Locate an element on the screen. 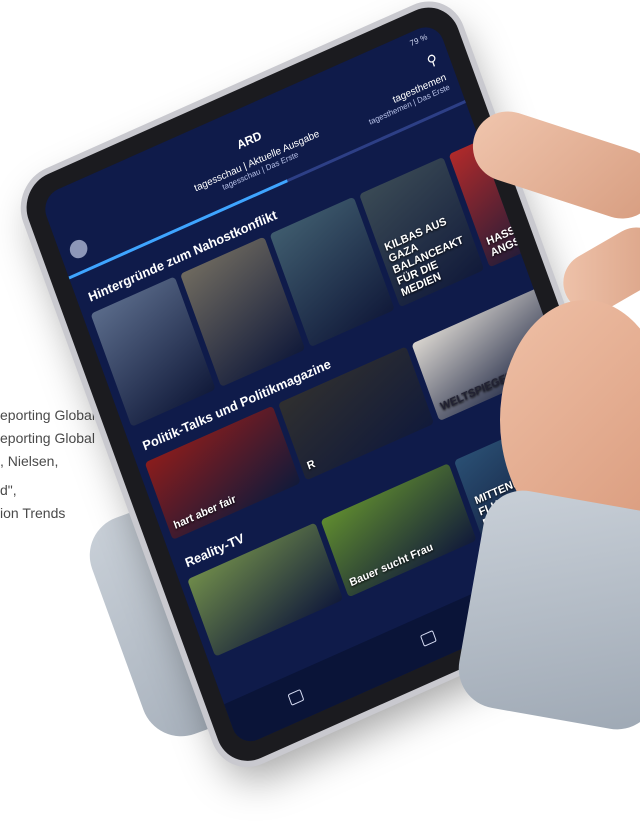 Image resolution: width=640 pixels, height=834 pixels. library-icon is located at coordinates (428, 638).